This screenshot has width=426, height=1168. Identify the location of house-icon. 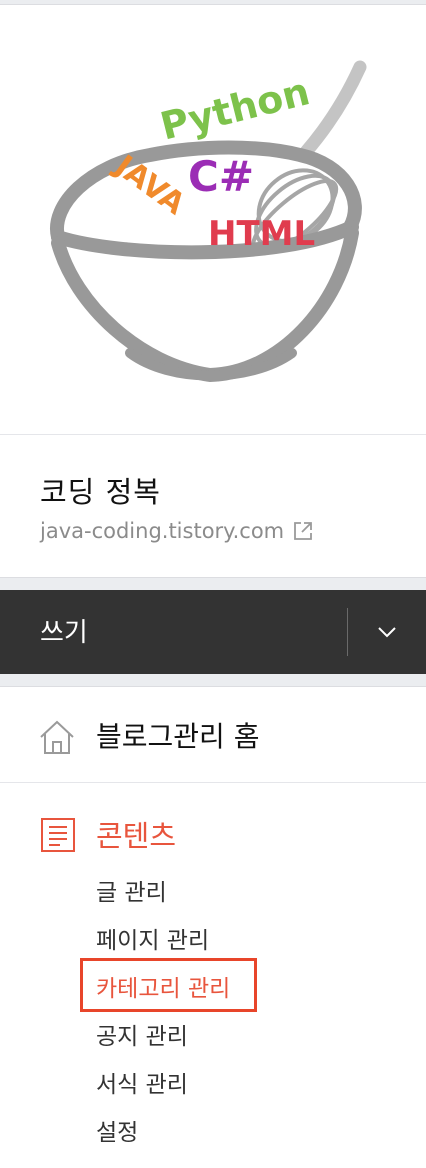
(57, 737).